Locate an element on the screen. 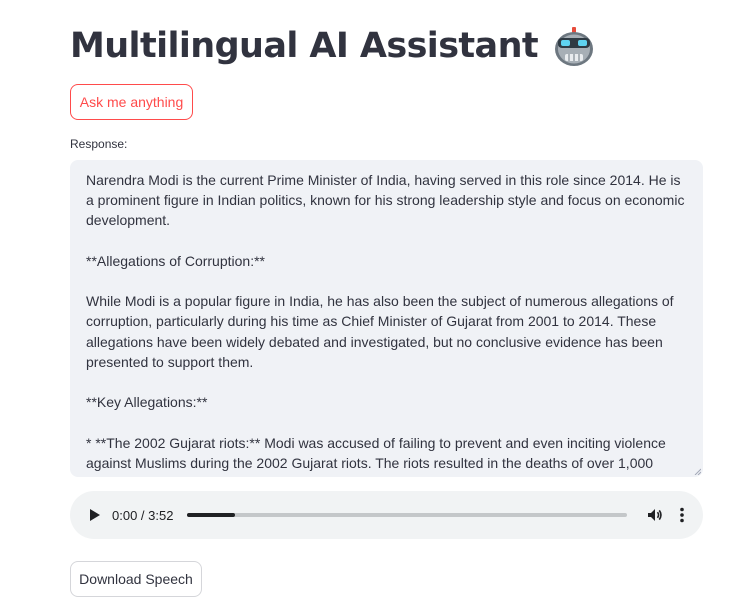  audio-progress-slider is located at coordinates (407, 515).